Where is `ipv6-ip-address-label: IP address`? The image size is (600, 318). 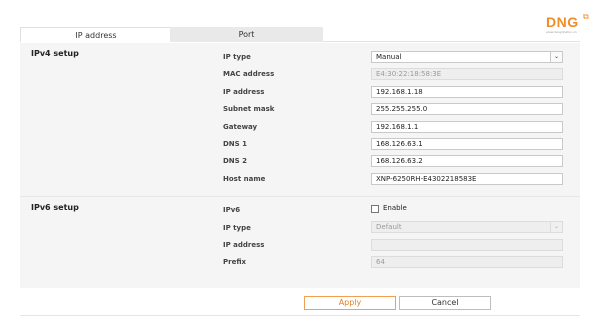
ipv6-ip-address-label: IP address is located at coordinates (244, 245).